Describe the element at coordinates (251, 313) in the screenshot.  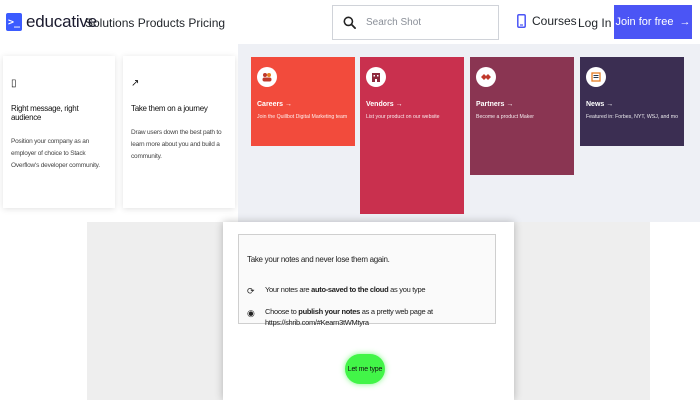
I see `globe-icon: ◉` at that location.